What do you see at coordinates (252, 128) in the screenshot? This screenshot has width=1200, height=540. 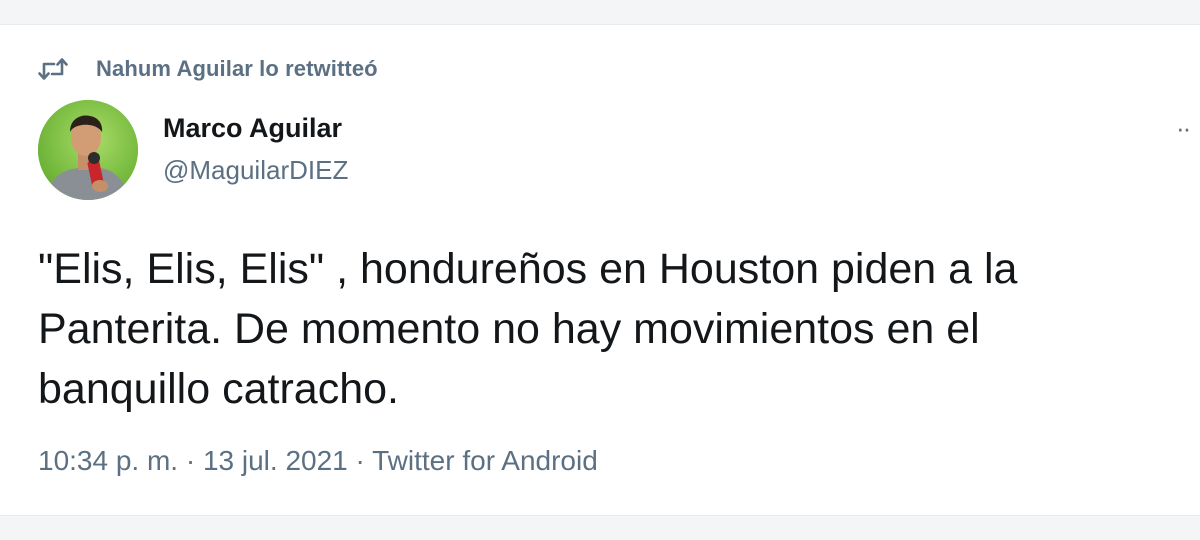 I see `author-name: Marco Aguilar` at bounding box center [252, 128].